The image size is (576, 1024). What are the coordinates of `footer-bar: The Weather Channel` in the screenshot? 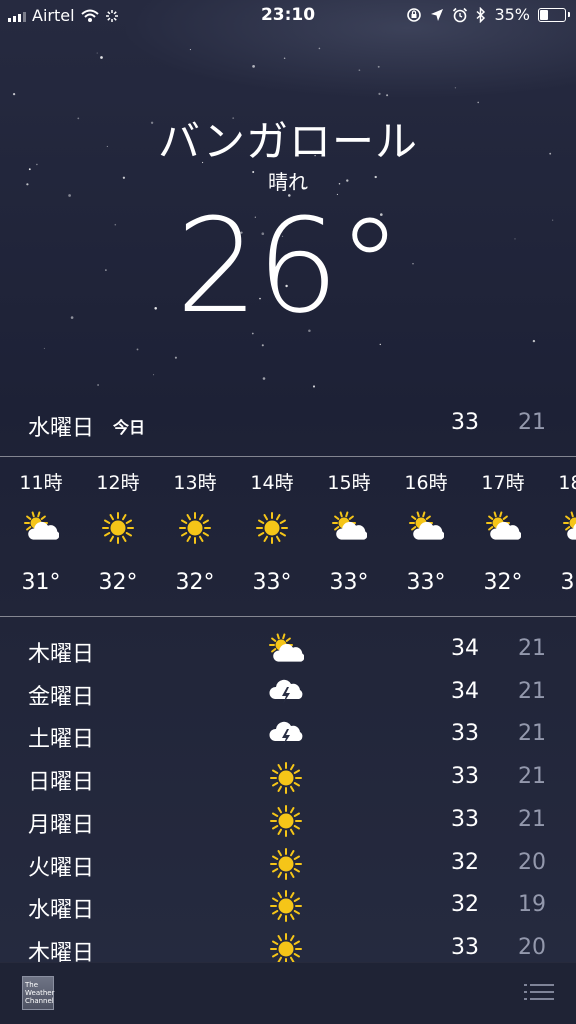 It's located at (288, 993).